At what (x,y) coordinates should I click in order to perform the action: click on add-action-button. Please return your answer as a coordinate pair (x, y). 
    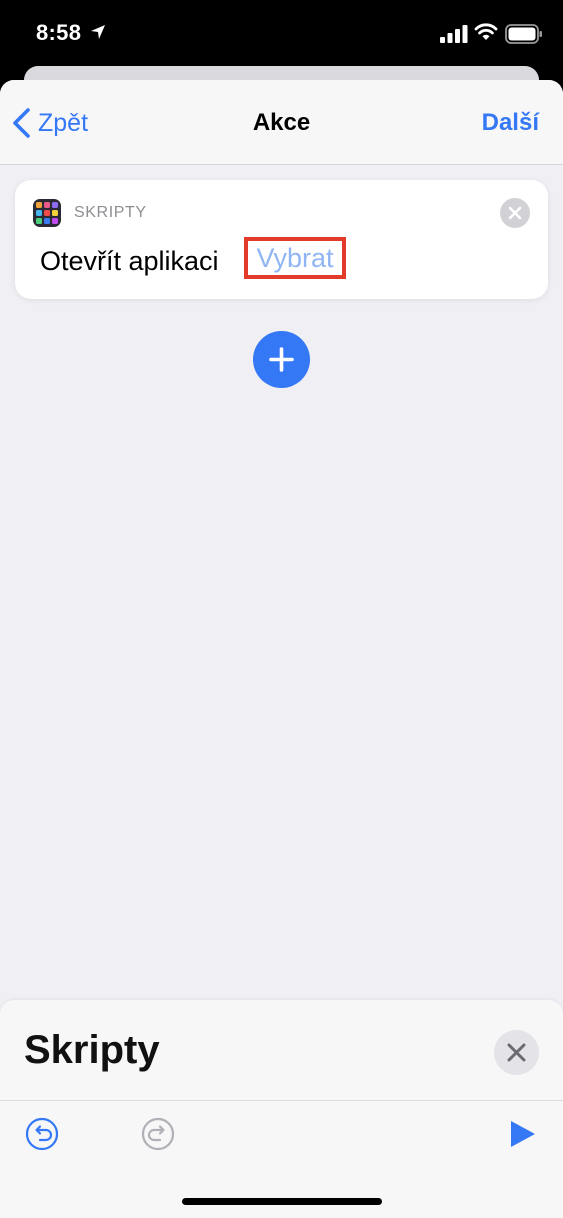
    Looking at the image, I should click on (281, 359).